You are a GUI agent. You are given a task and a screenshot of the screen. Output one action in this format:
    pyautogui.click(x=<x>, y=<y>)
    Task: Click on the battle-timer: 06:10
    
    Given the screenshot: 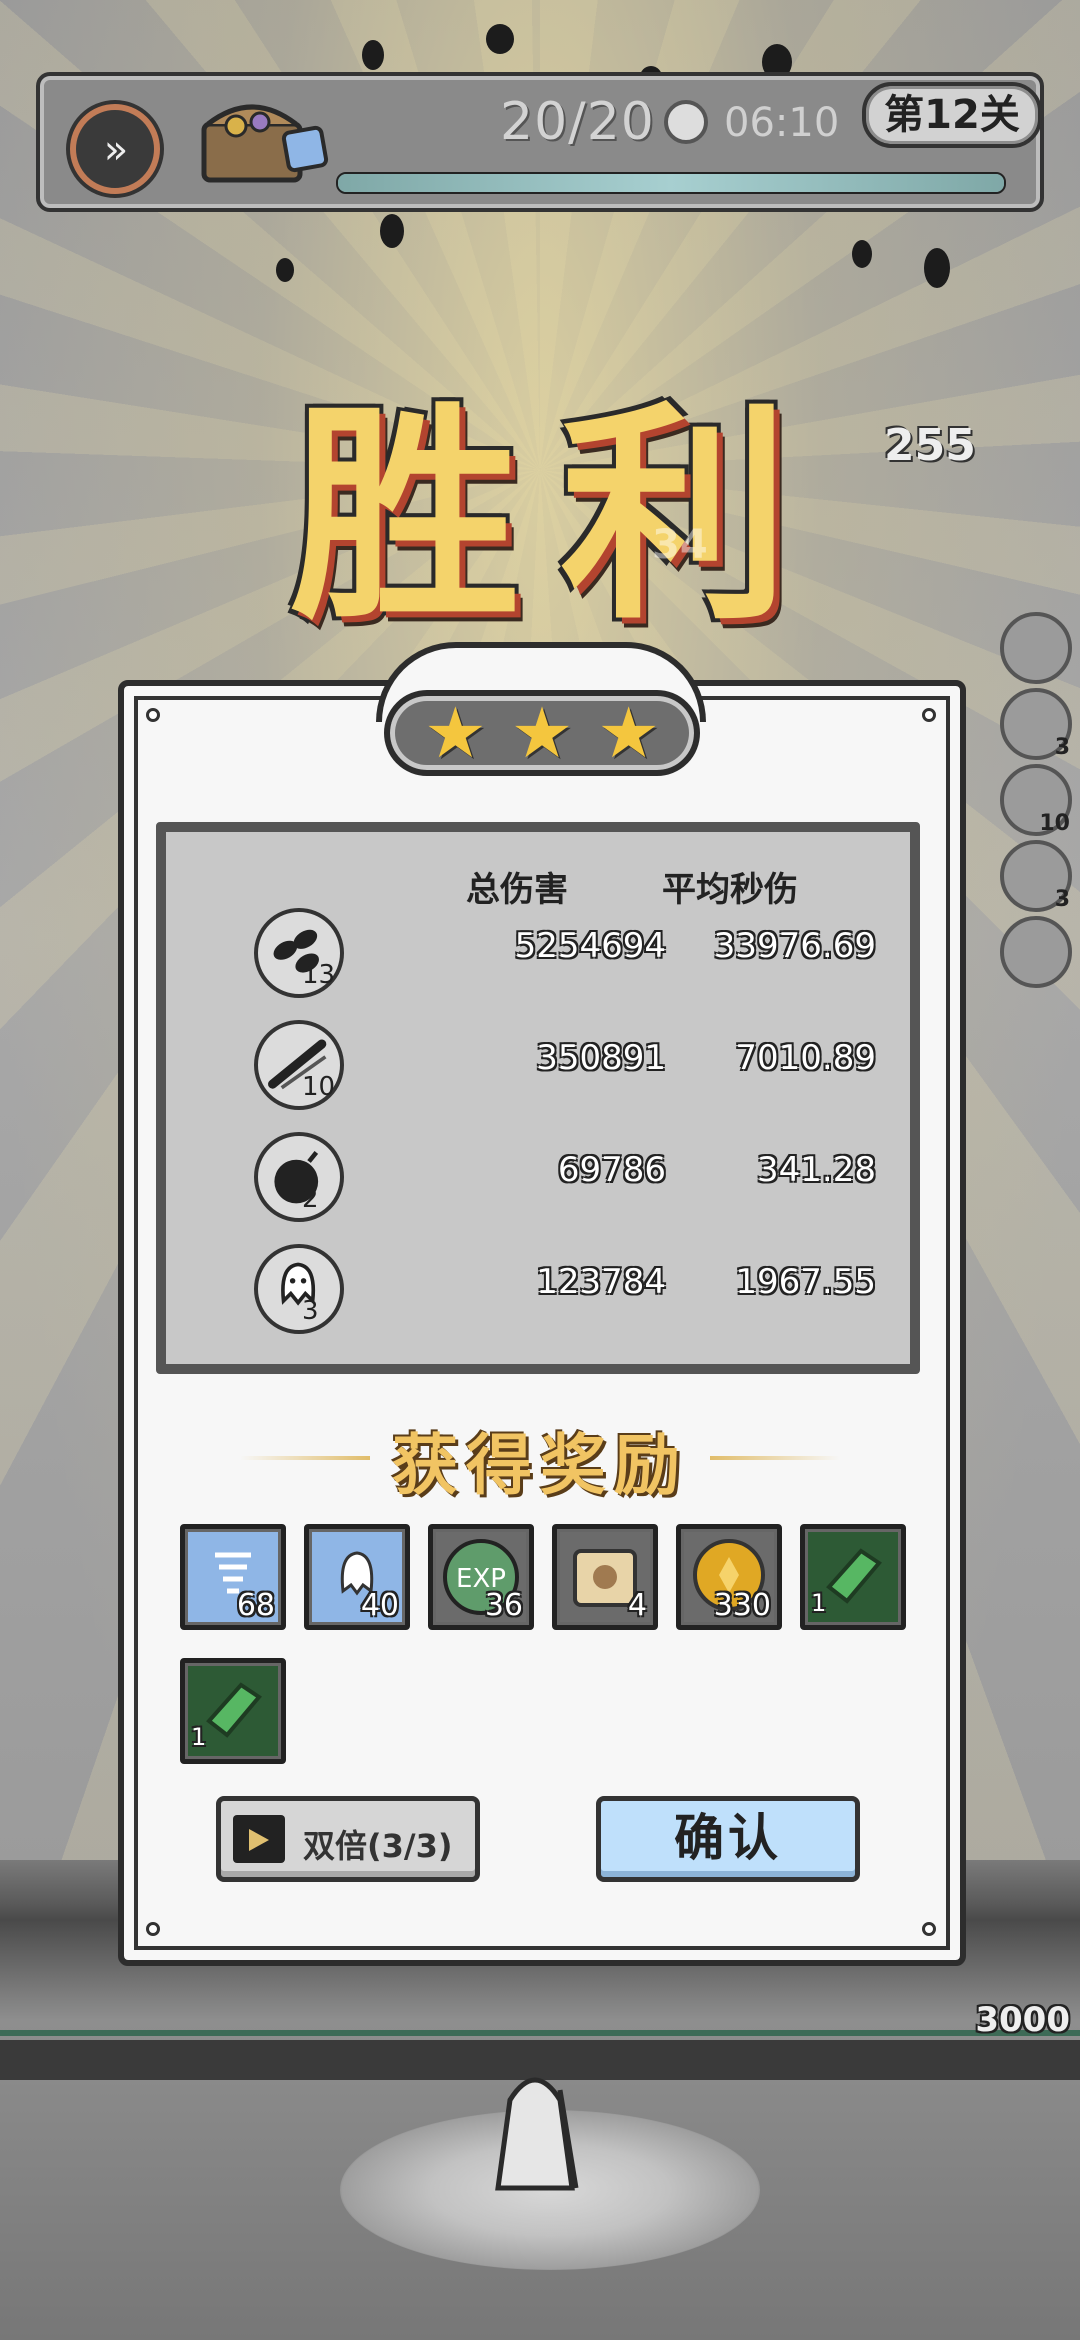 What is the action you would take?
    pyautogui.click(x=782, y=123)
    